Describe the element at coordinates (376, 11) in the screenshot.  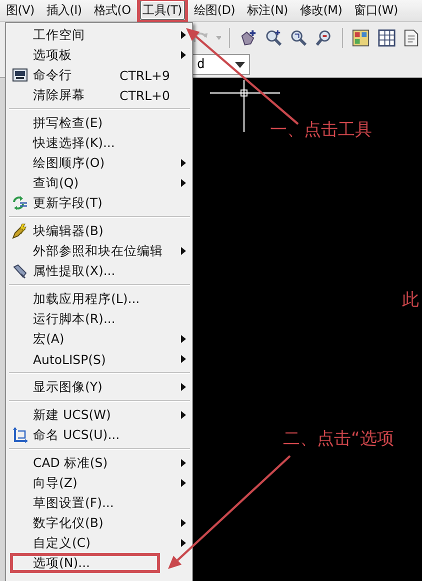
I see `menu-title: 窗口(W)` at that location.